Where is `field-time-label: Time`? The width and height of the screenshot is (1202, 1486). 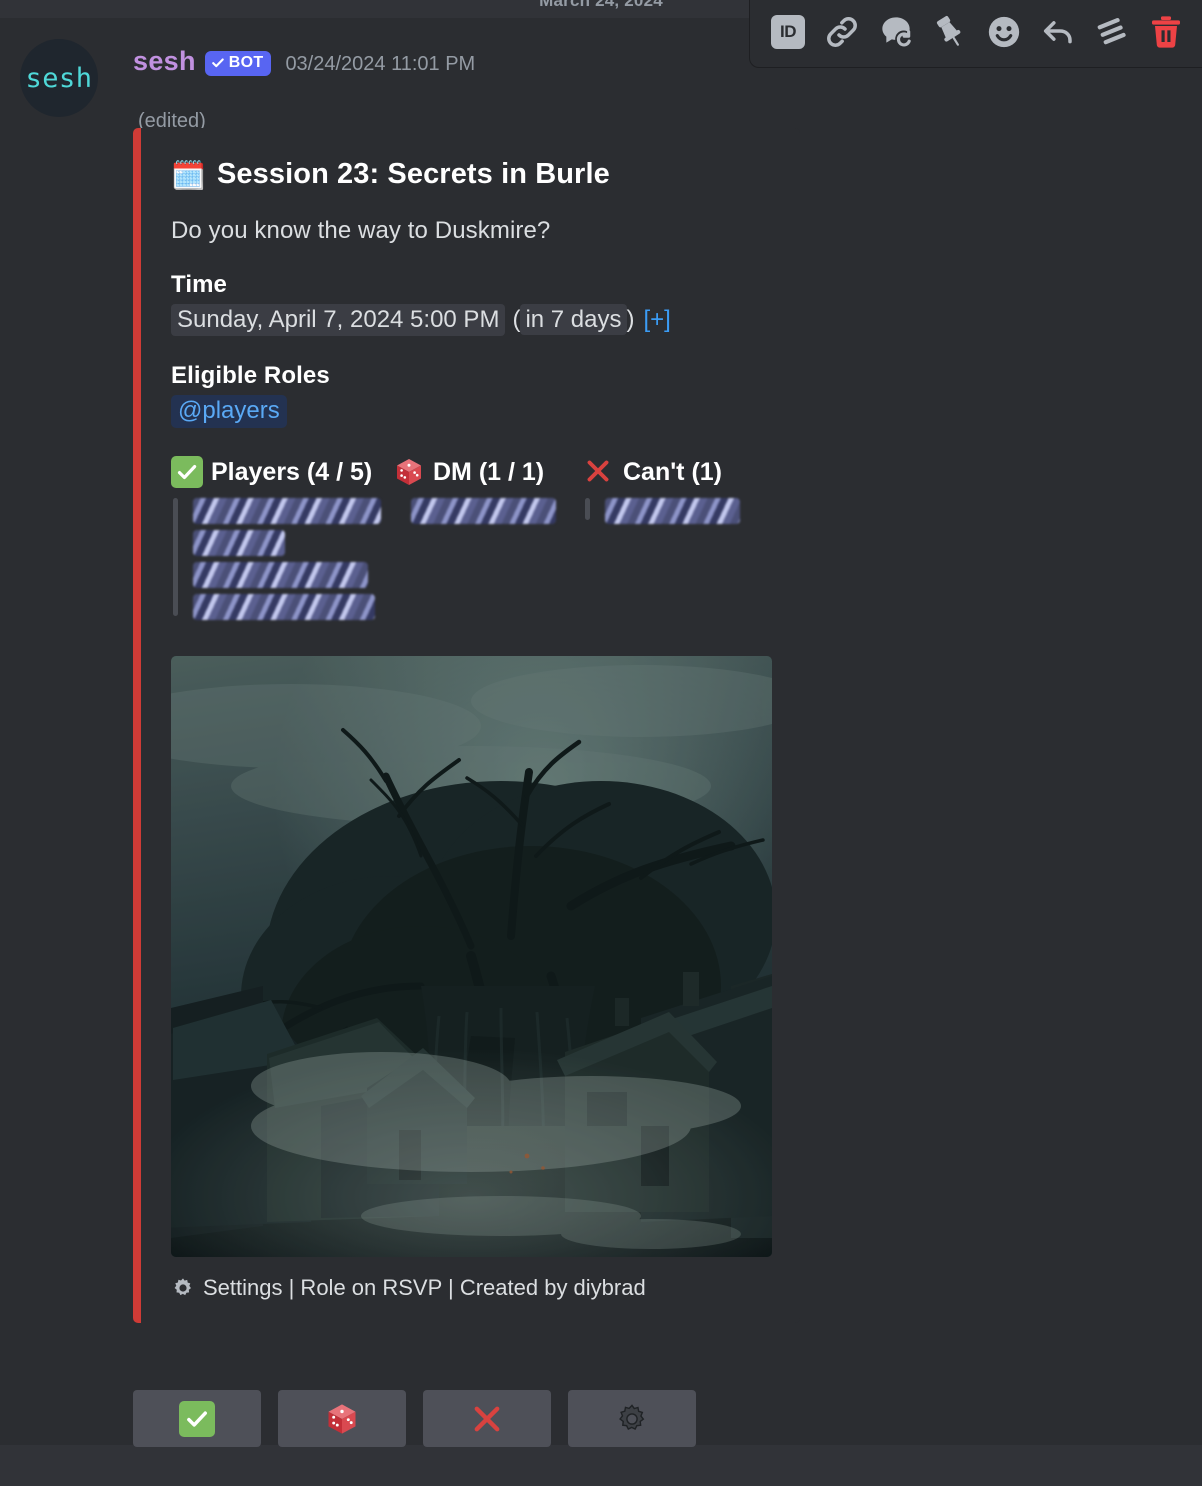
field-time-label: Time is located at coordinates (199, 284).